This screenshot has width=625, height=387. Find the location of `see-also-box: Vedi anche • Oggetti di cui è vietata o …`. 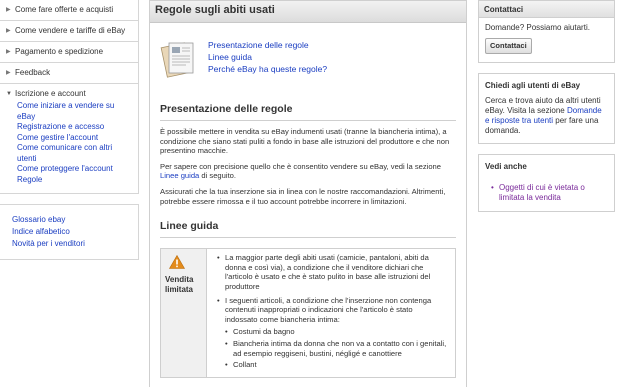

see-also-box: Vedi anche • Oggetti di cui è vietata o … is located at coordinates (546, 183).